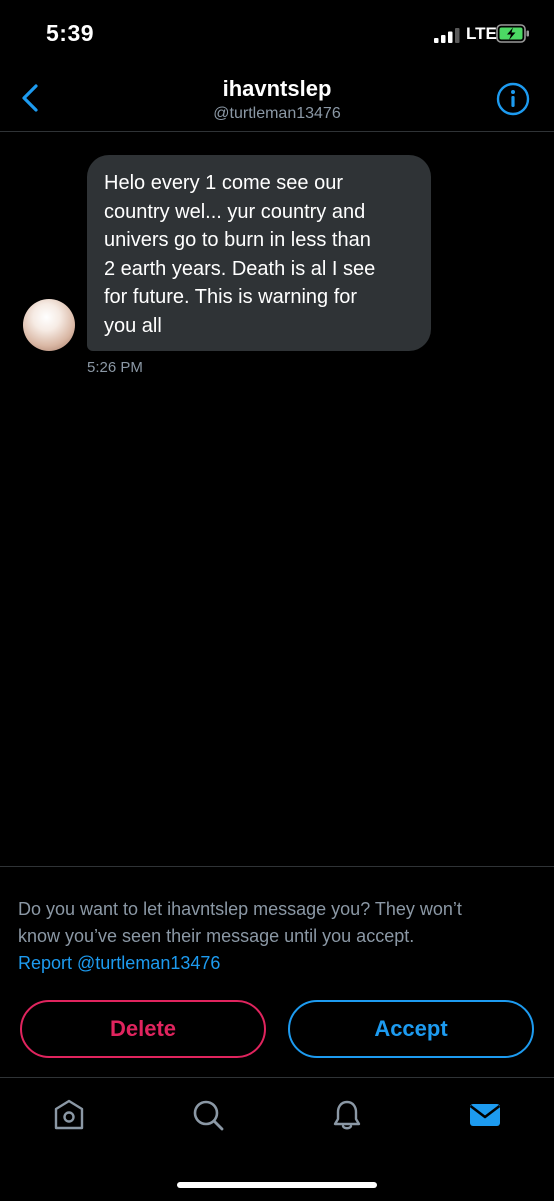  I want to click on conversation-handle: @turtleman13476, so click(277, 113).